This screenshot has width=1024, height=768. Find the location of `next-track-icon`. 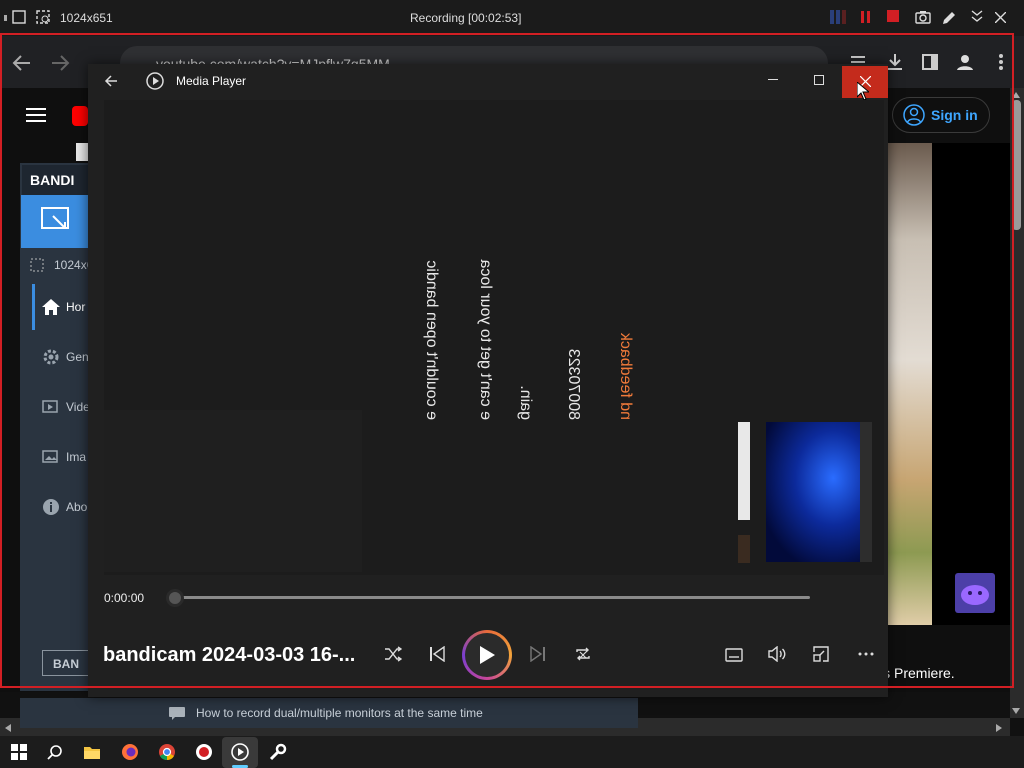

next-track-icon is located at coordinates (538, 654).